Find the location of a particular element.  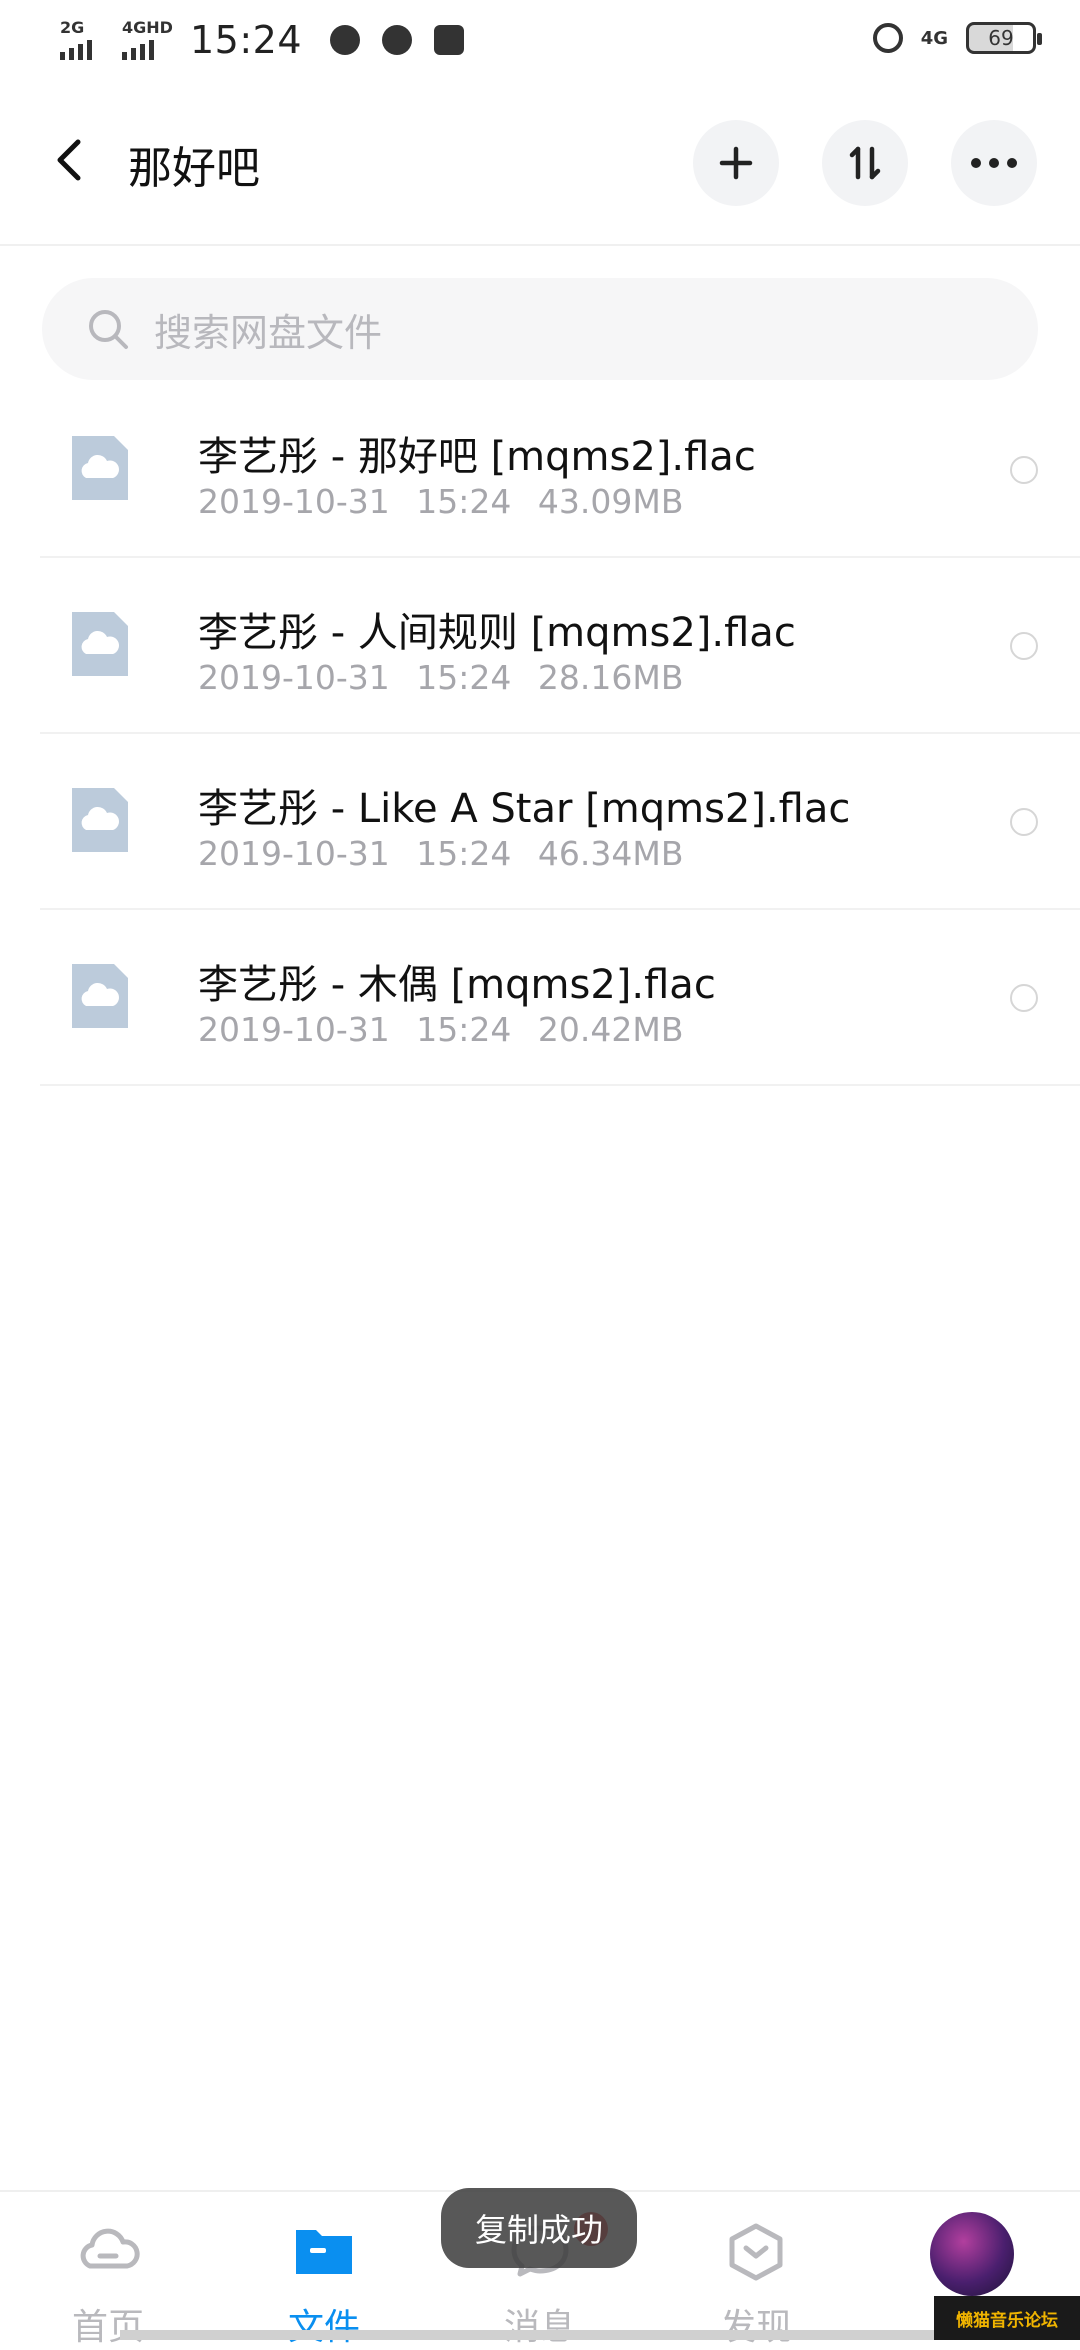

nav-files-label: 文件 is located at coordinates (323, 2327).